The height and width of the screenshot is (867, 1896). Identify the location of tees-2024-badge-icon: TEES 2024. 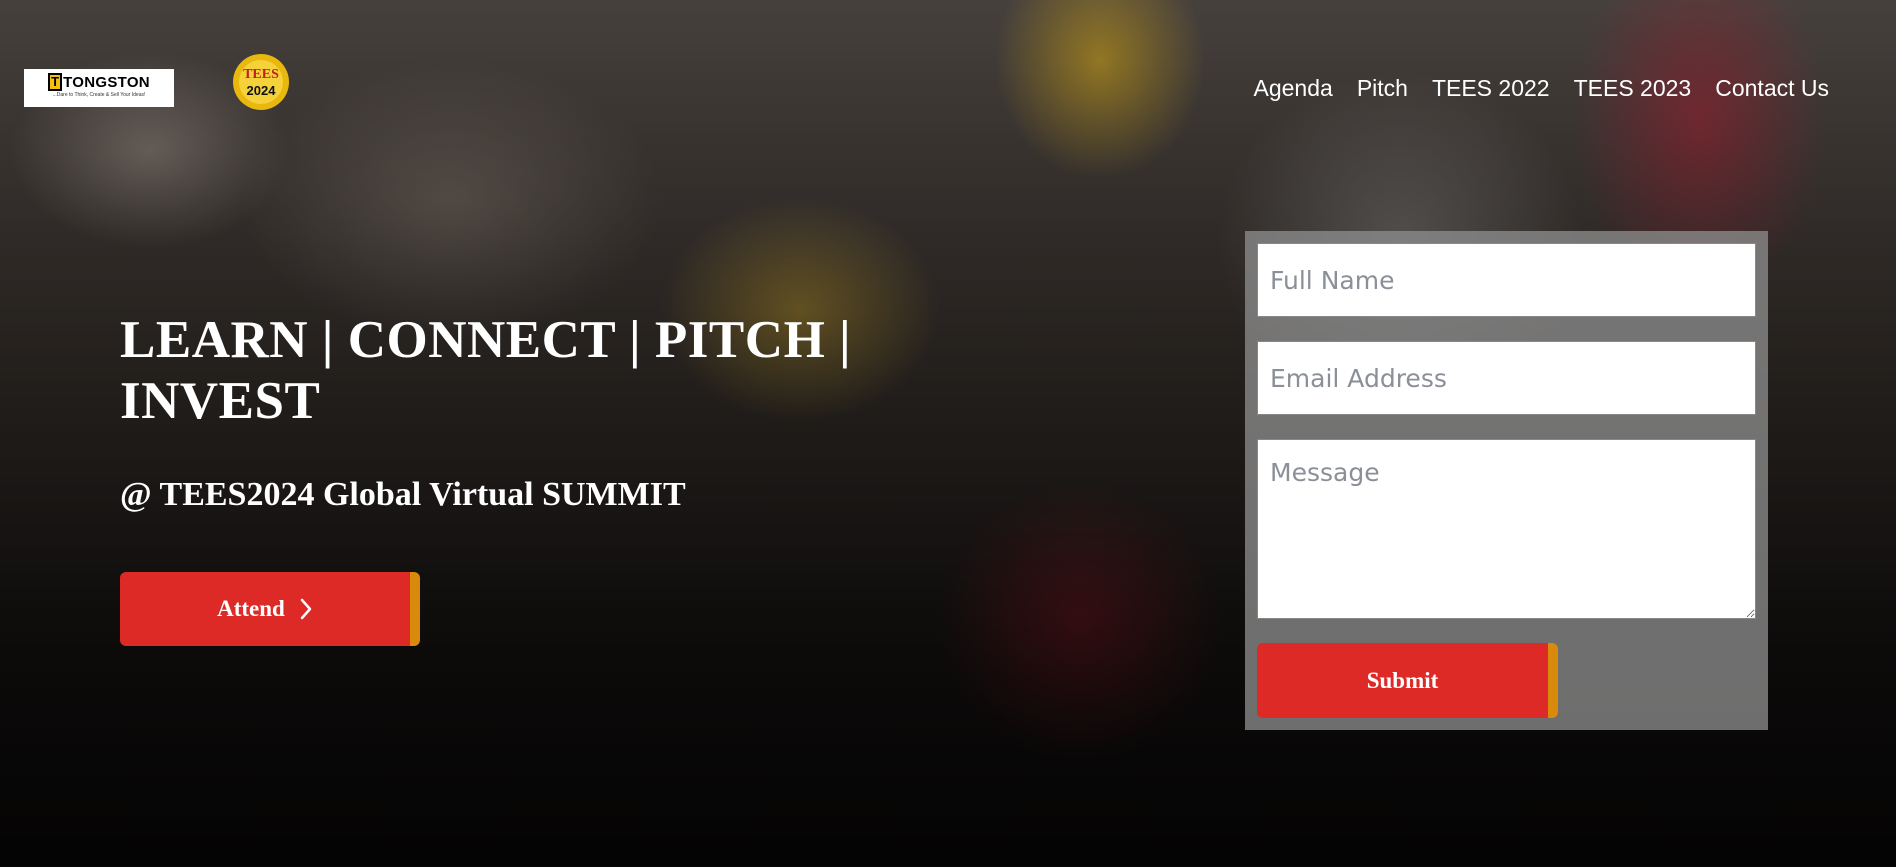
(261, 82).